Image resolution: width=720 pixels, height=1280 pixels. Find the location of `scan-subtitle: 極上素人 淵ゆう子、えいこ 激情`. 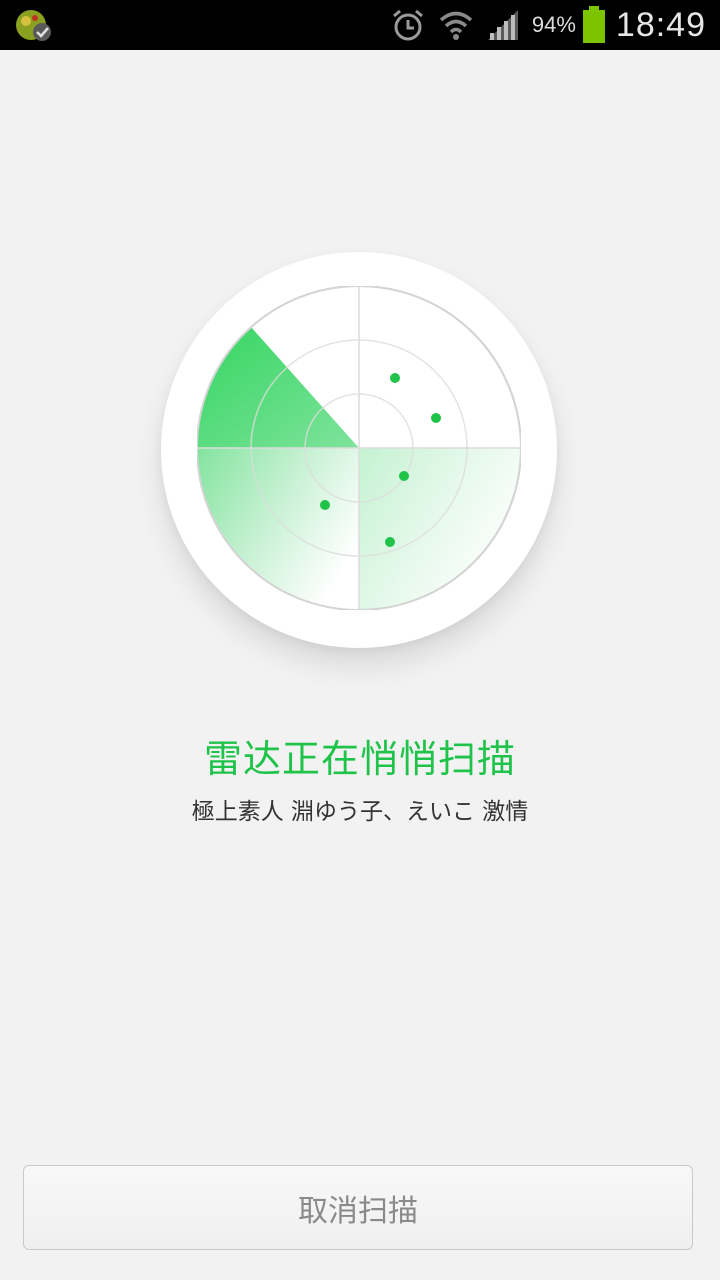

scan-subtitle: 極上素人 淵ゆう子、えいこ 激情 is located at coordinates (360, 812).